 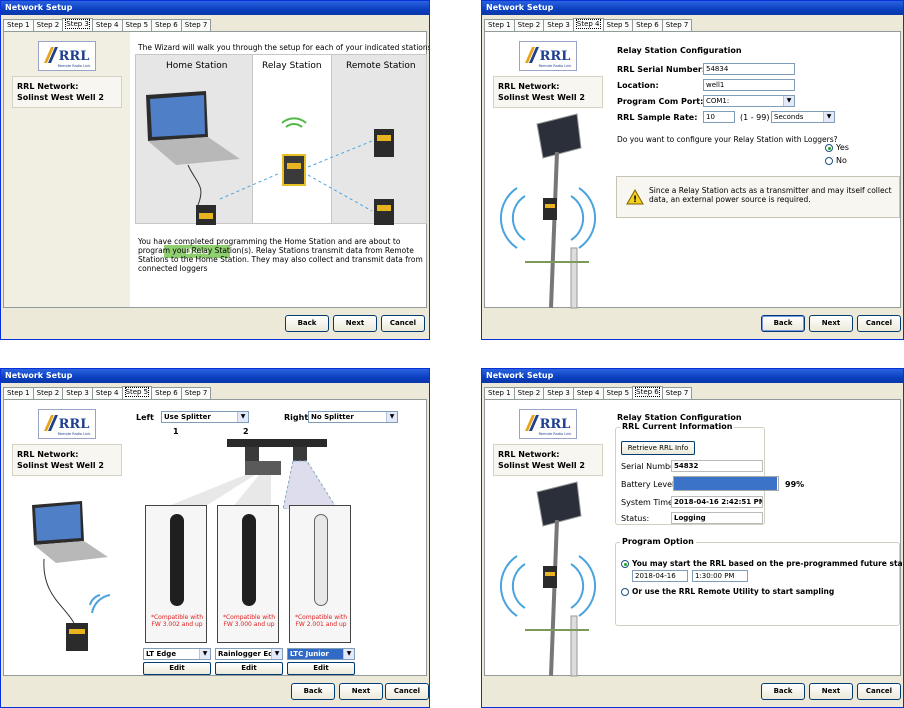 I want to click on battery-level-fill, so click(x=725, y=483).